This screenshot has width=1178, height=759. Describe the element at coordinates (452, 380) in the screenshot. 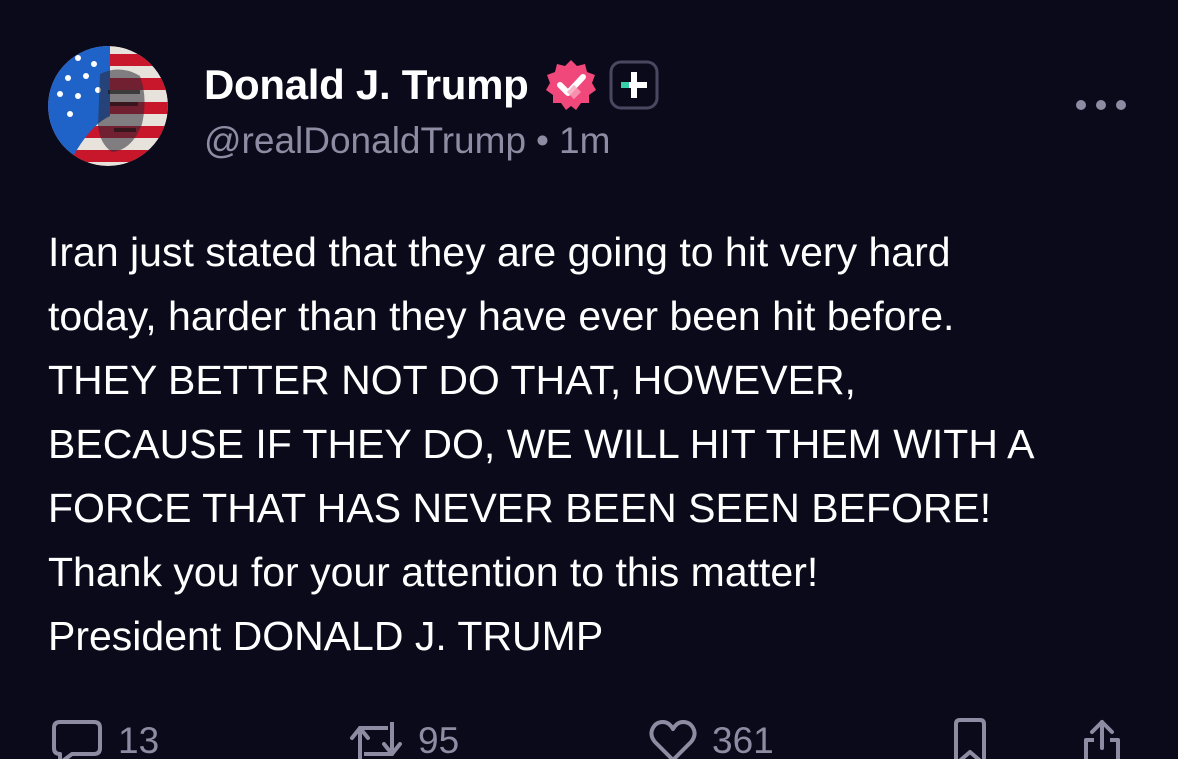

I see `post-line: THEY BETTER NOT DO THAT, HOWEVER,` at that location.